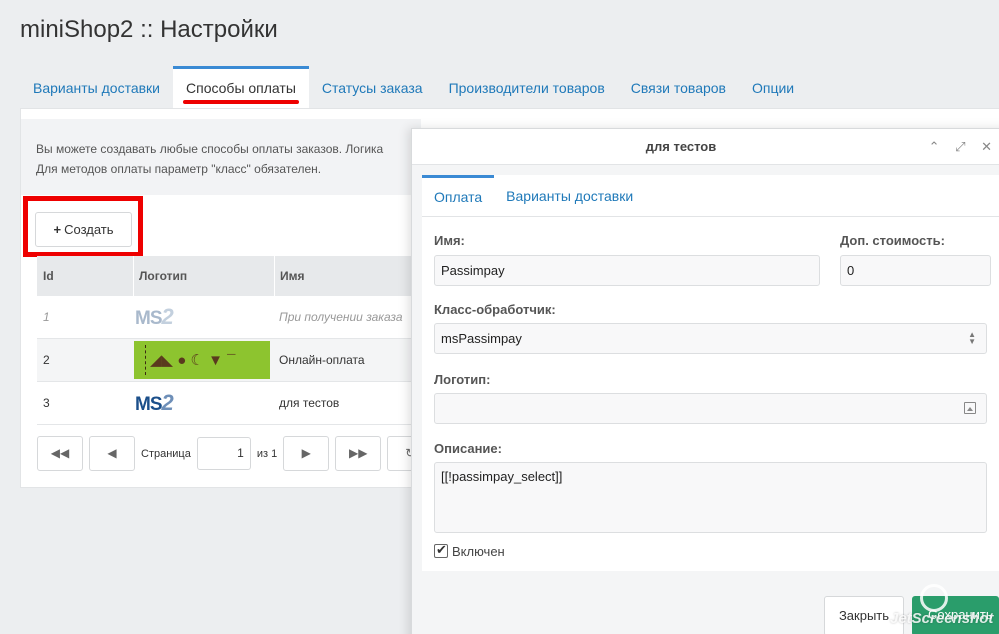 This screenshot has width=999, height=634. I want to click on description-label: Описание:, so click(468, 448).